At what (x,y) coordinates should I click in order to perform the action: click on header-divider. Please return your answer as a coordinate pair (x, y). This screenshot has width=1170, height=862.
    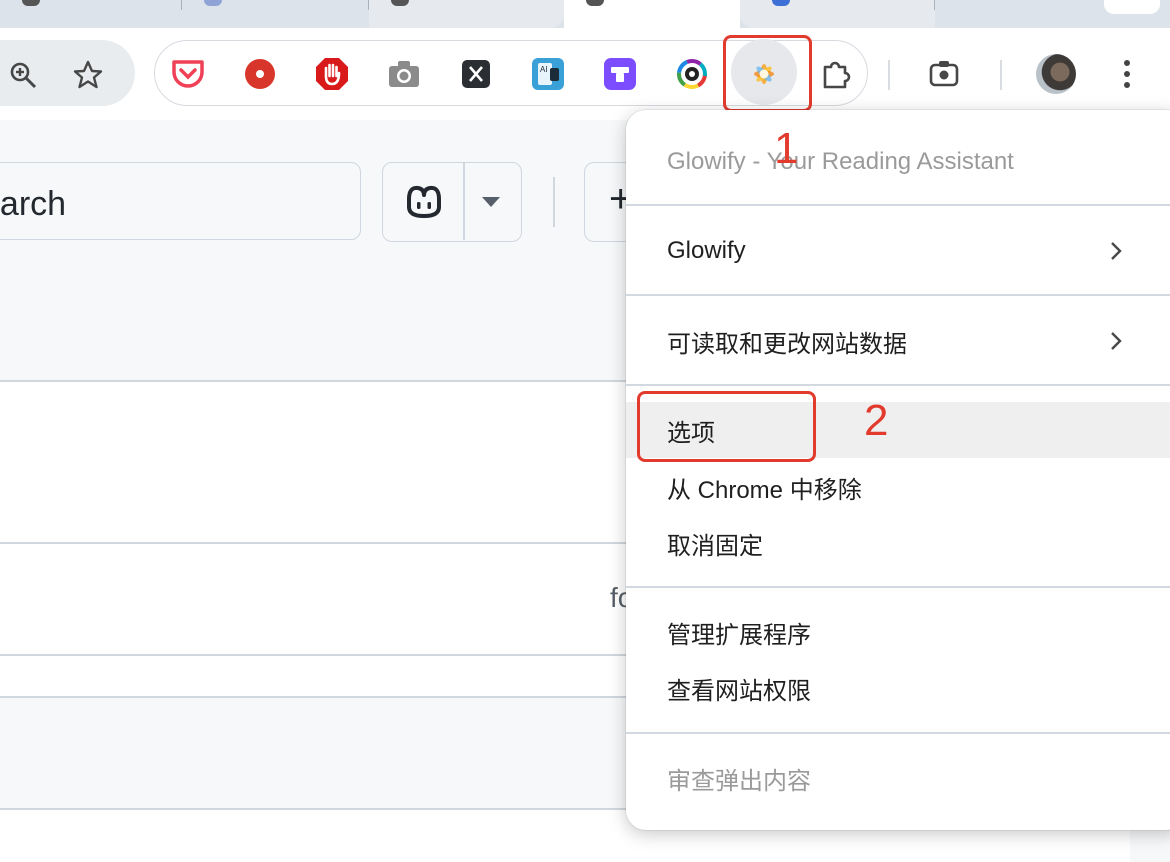
    Looking at the image, I should click on (554, 202).